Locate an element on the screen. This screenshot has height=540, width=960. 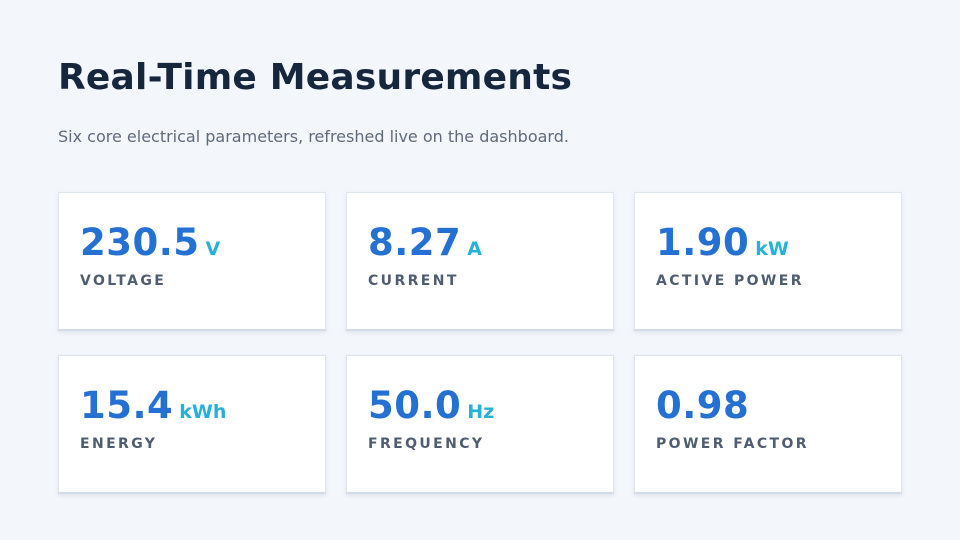
metric-value-row: 1.90 kW is located at coordinates (722, 246).